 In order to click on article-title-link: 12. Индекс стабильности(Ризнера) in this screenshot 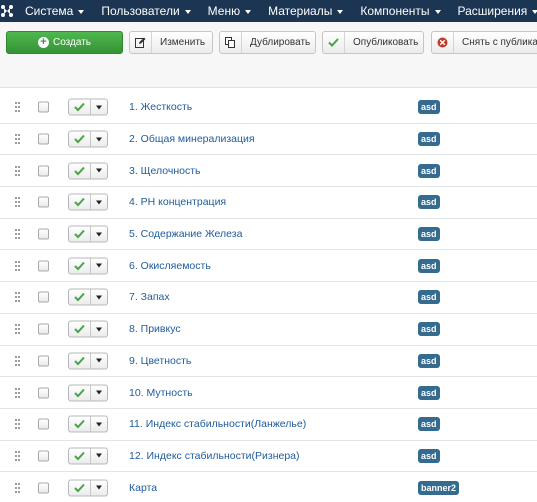, I will do `click(214, 456)`.